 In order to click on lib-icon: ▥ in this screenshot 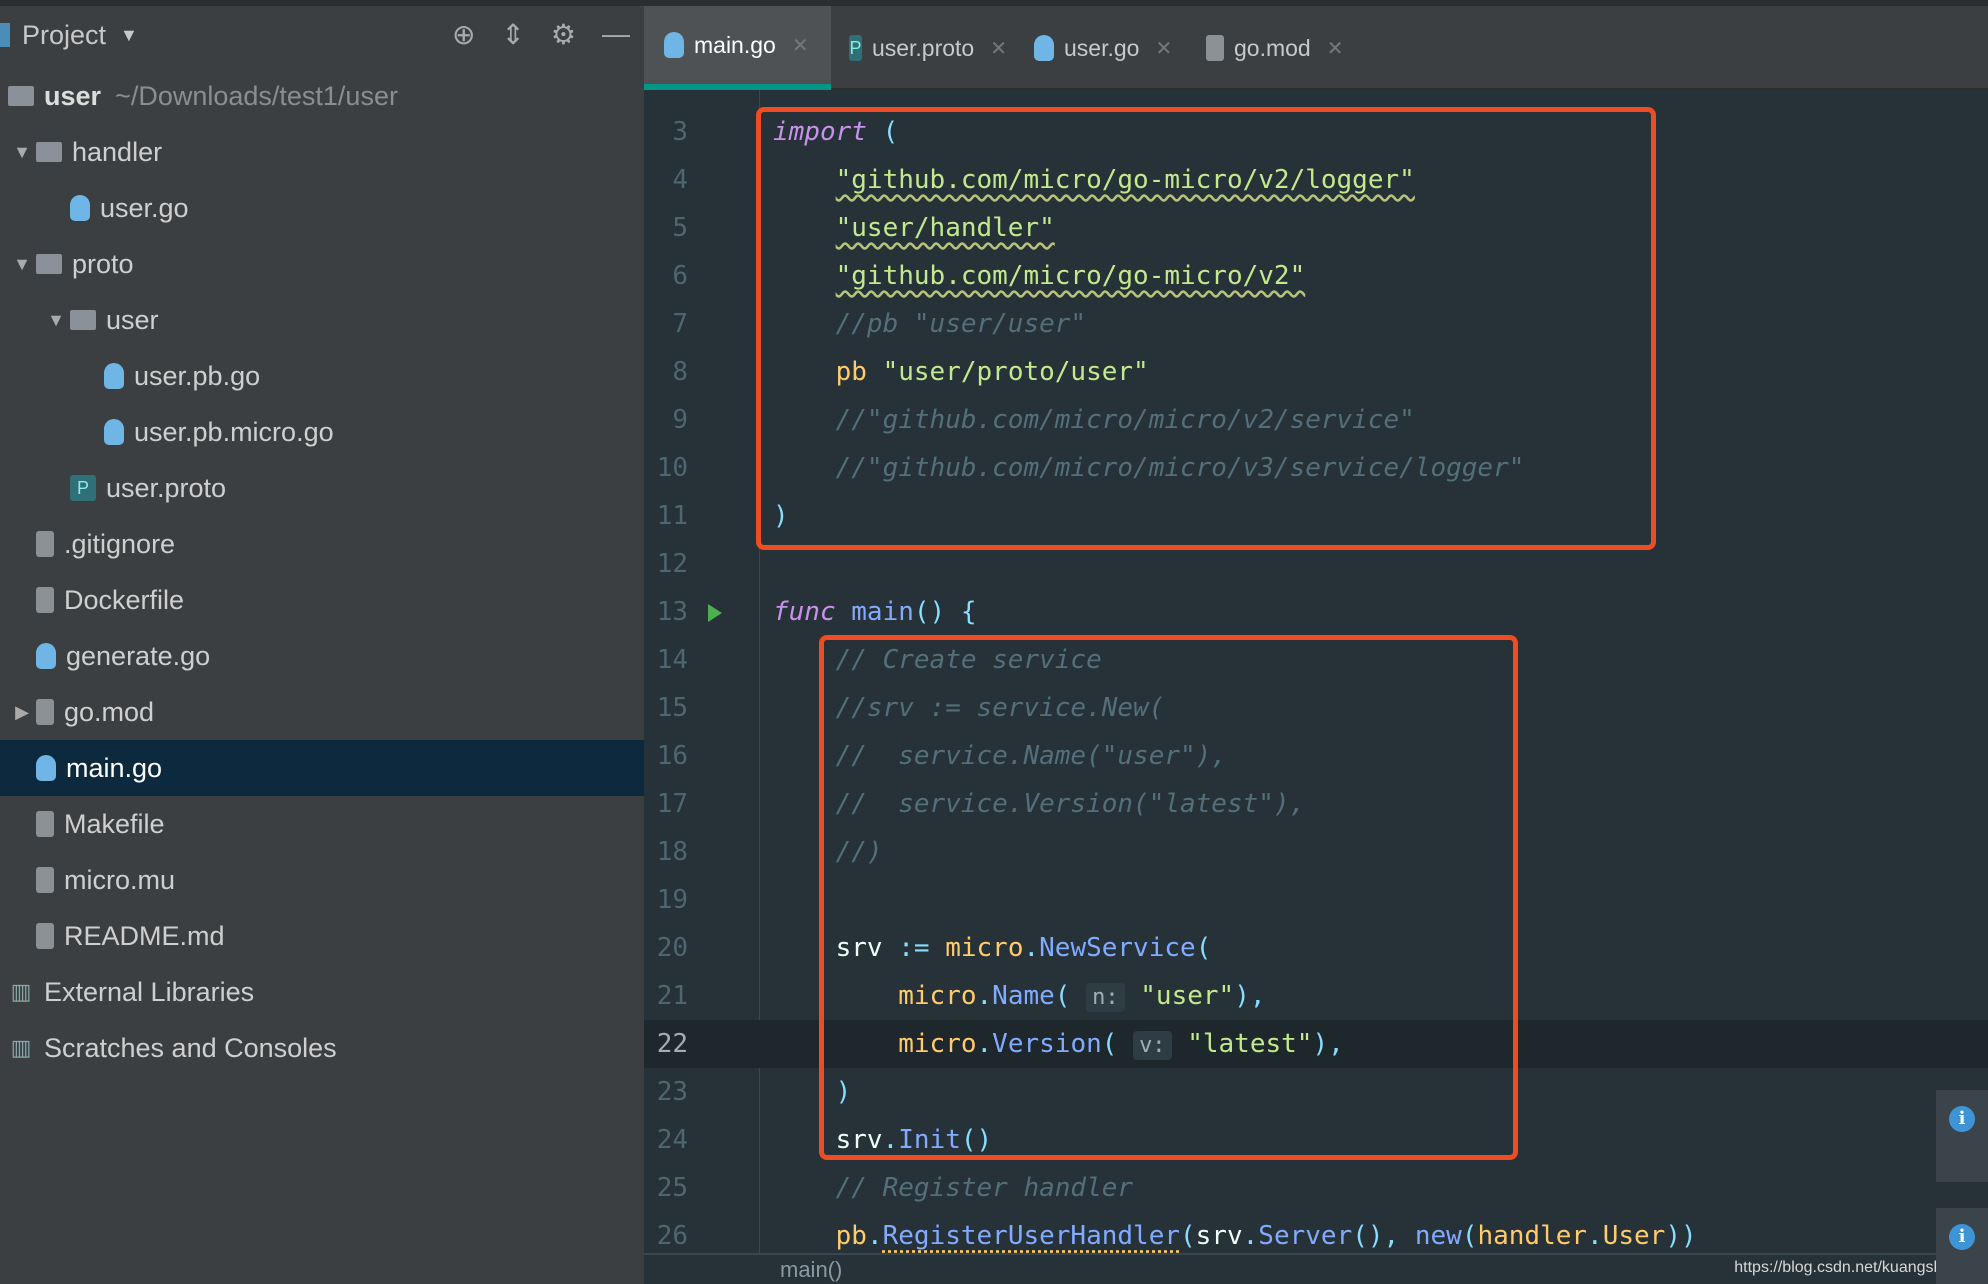, I will do `click(21, 991)`.